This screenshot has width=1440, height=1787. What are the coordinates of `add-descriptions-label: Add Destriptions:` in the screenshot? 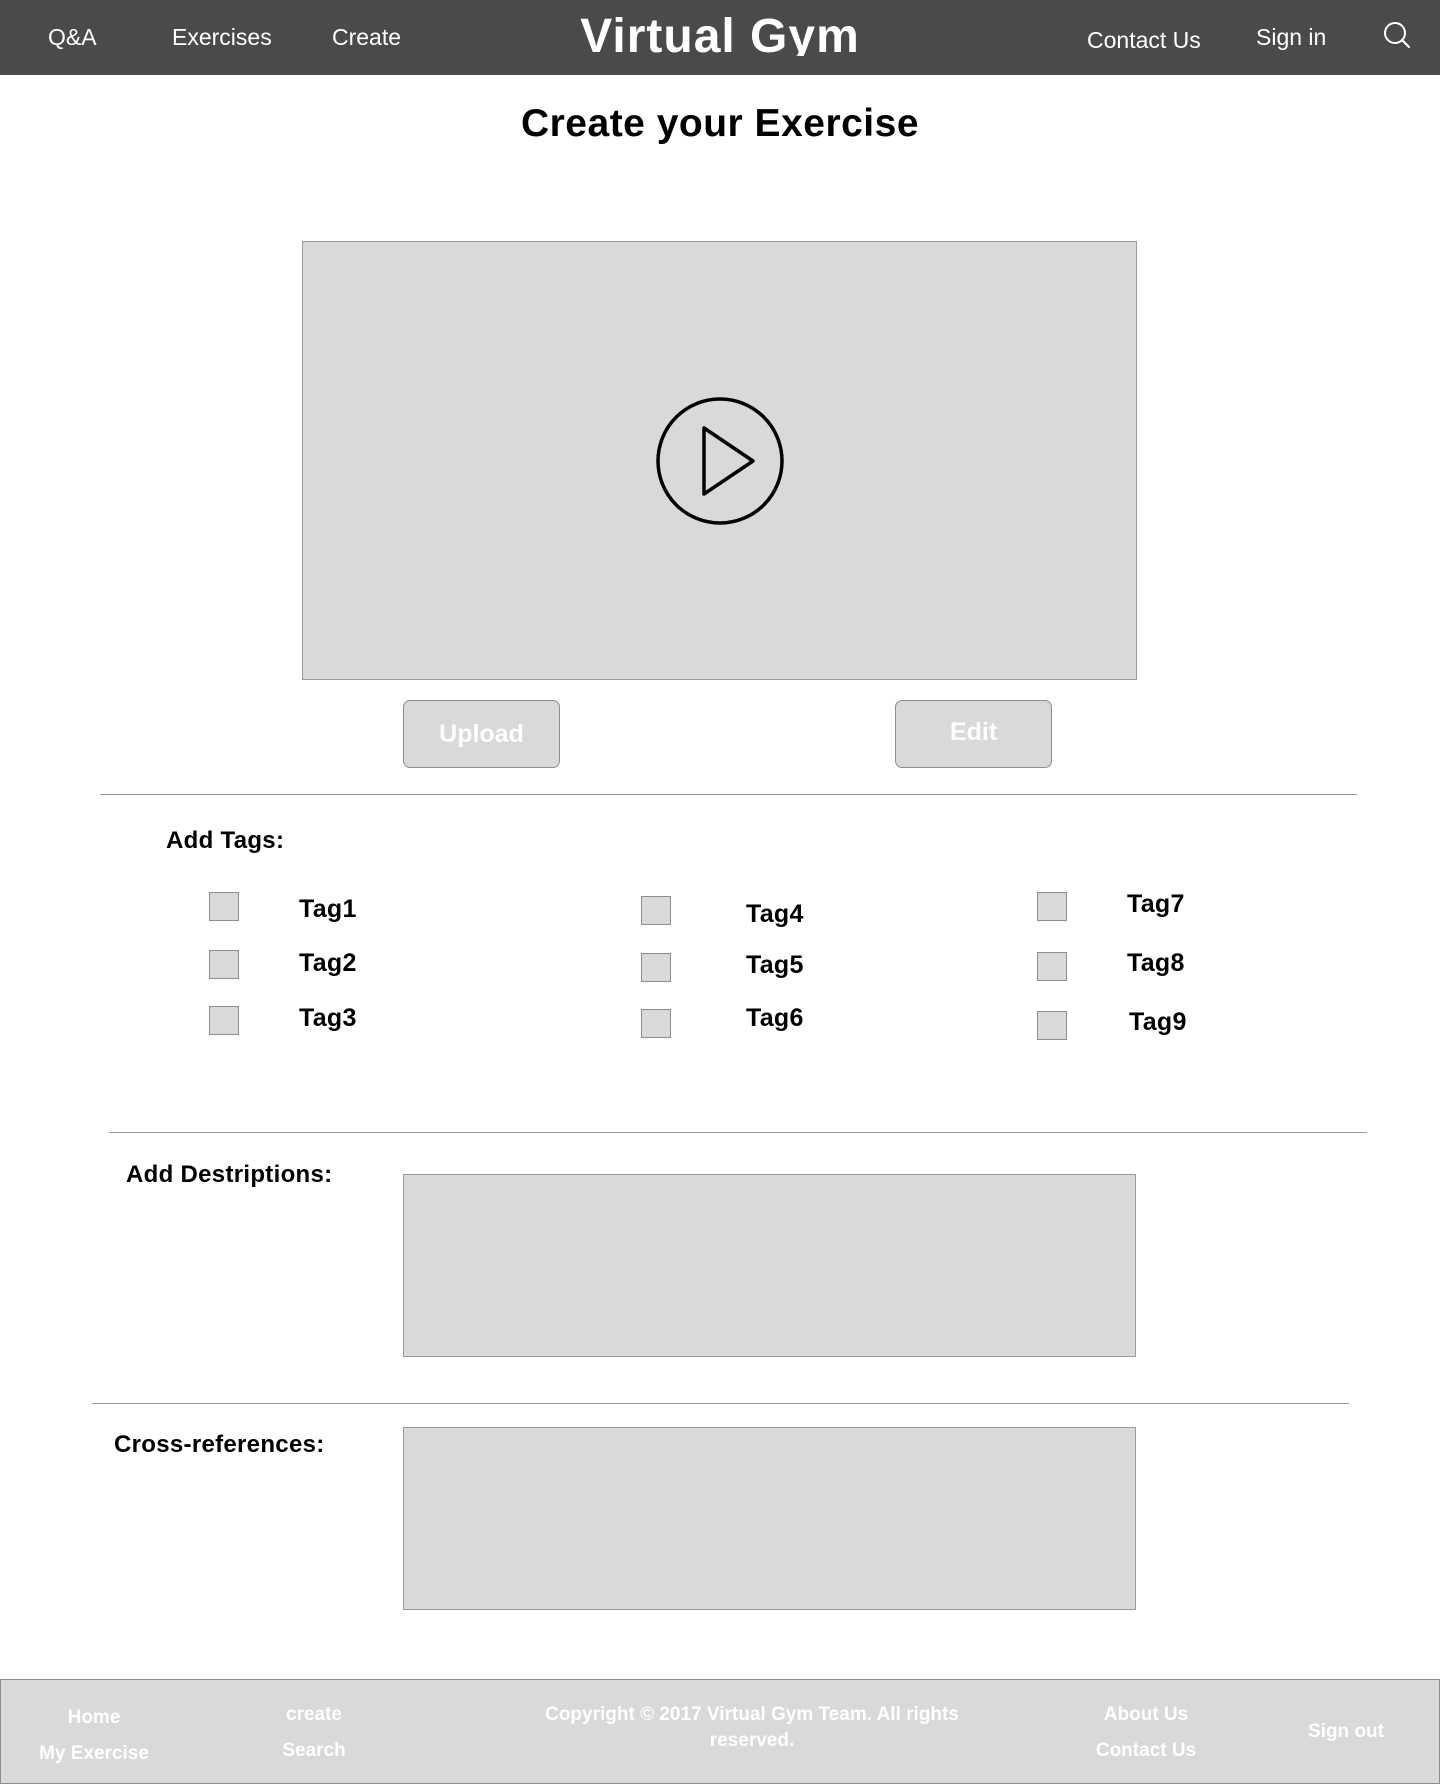 It's located at (229, 1174).